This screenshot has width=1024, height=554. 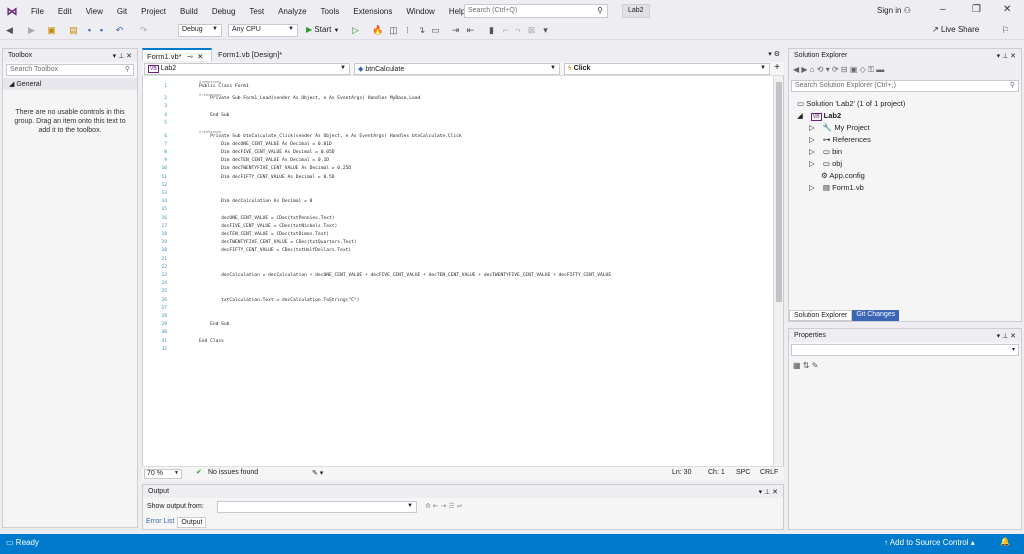 What do you see at coordinates (250, 54) in the screenshot?
I see `tab-form1-design: Form1.vb [Design]*` at bounding box center [250, 54].